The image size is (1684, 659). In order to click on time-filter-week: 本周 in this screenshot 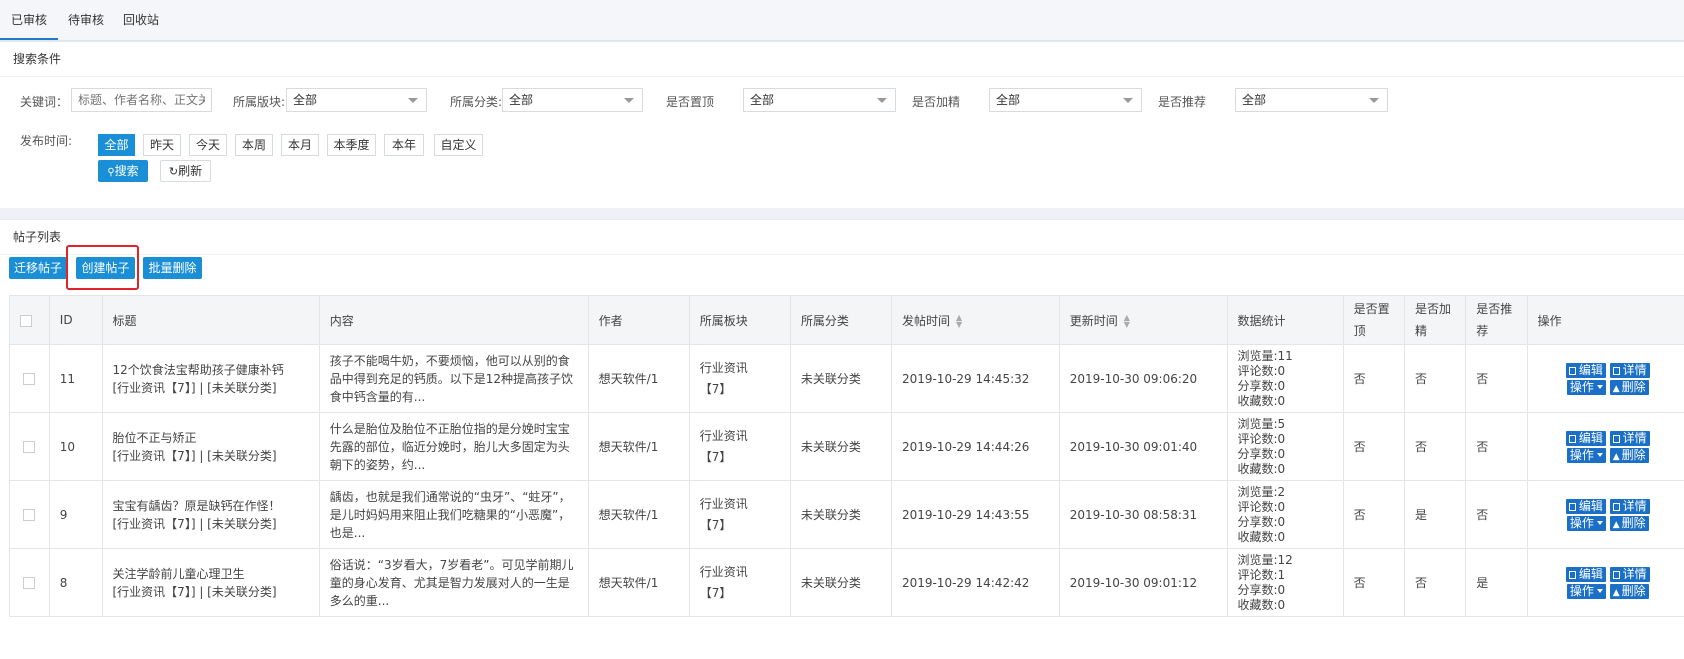, I will do `click(254, 145)`.